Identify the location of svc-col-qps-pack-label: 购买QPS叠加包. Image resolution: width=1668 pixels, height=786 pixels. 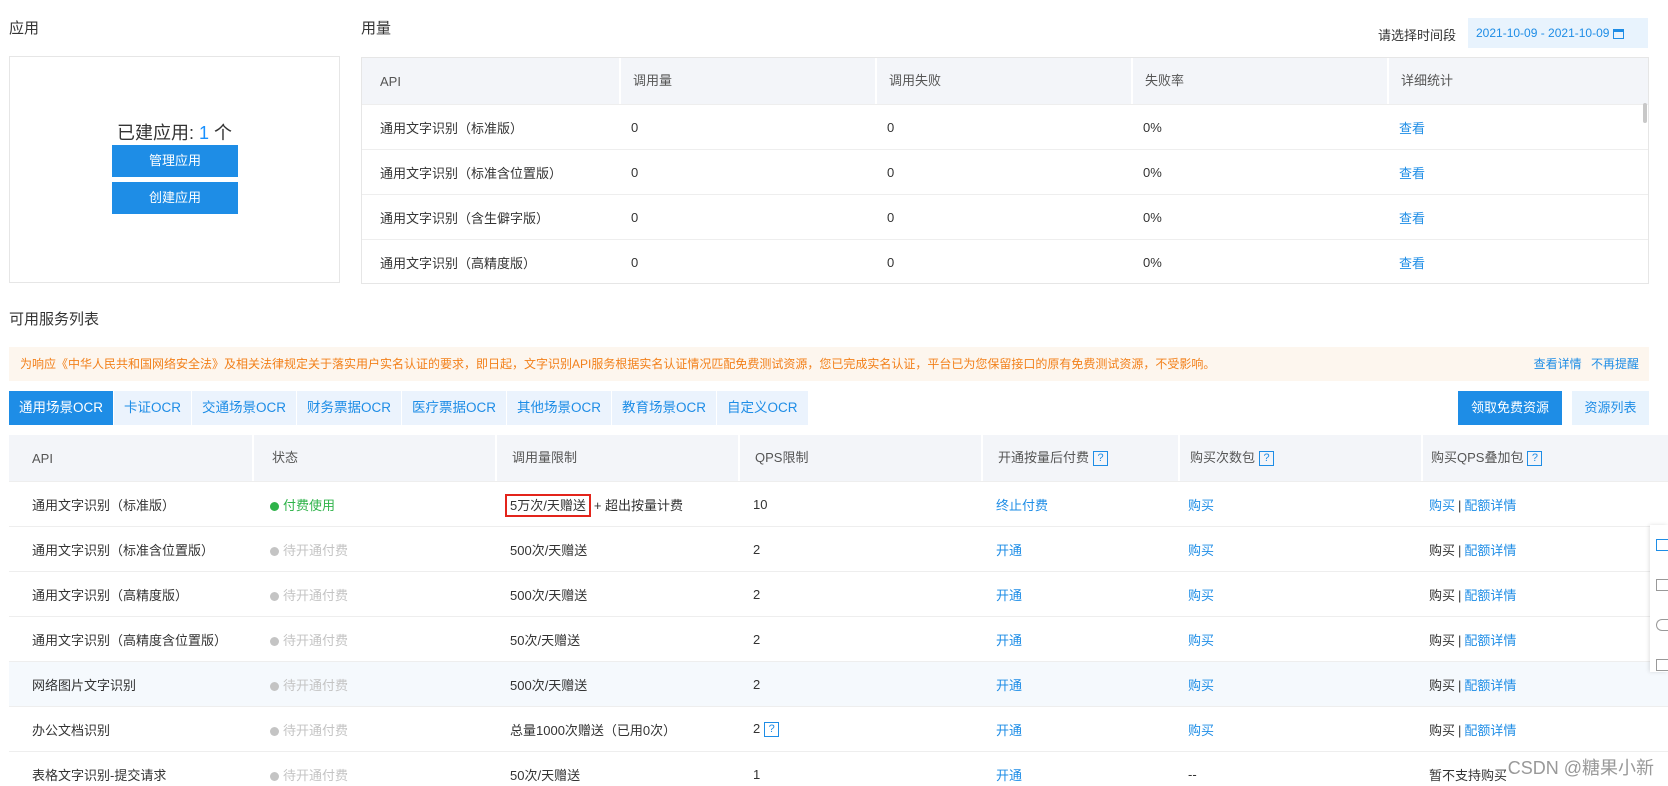
(1477, 457).